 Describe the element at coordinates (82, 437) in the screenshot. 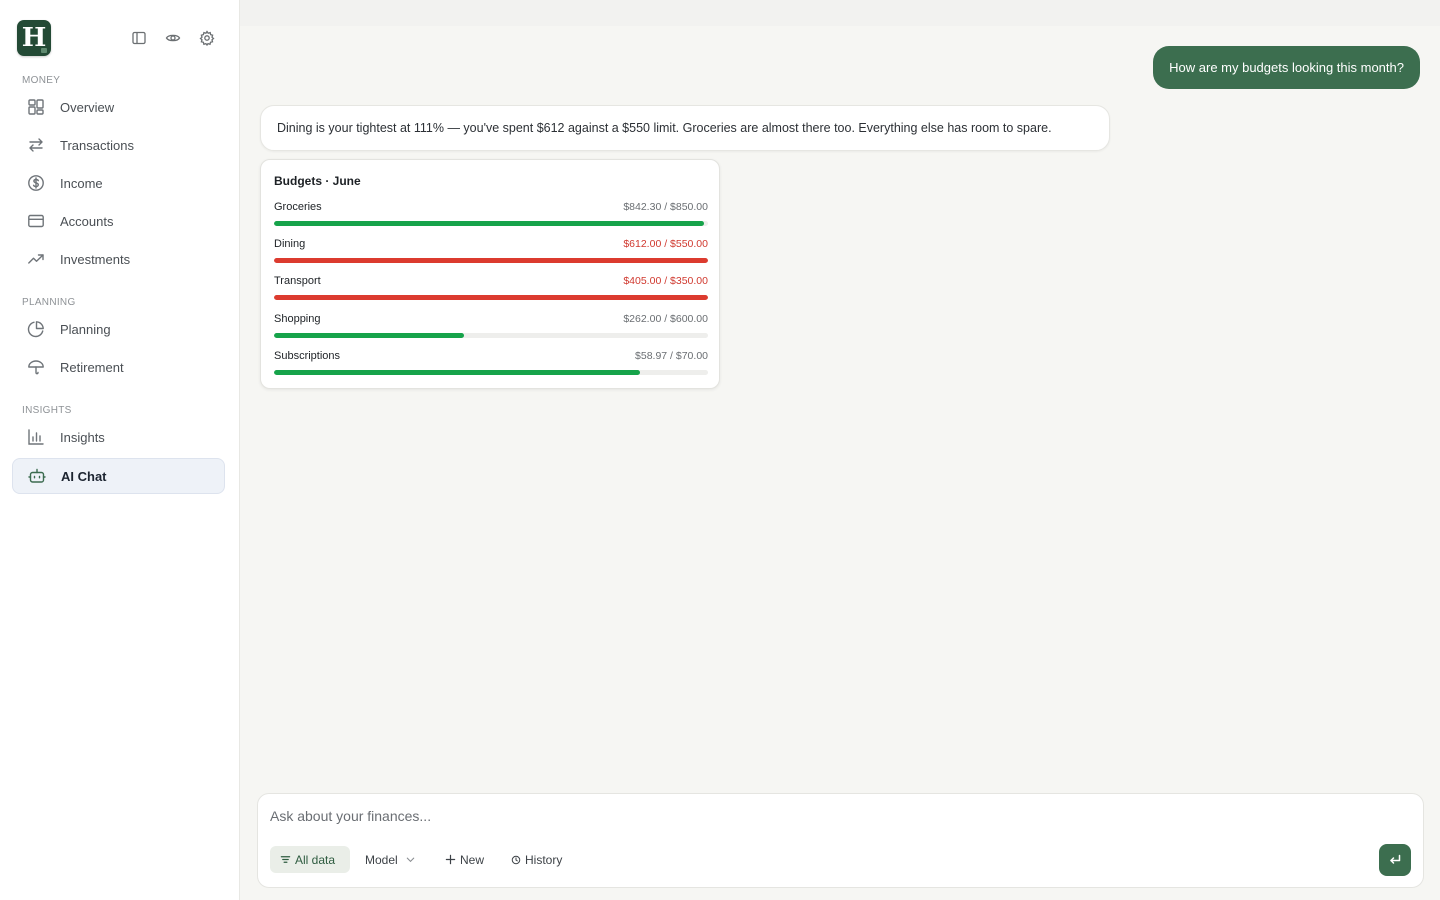

I see `sidebar-item-label: Insights` at that location.